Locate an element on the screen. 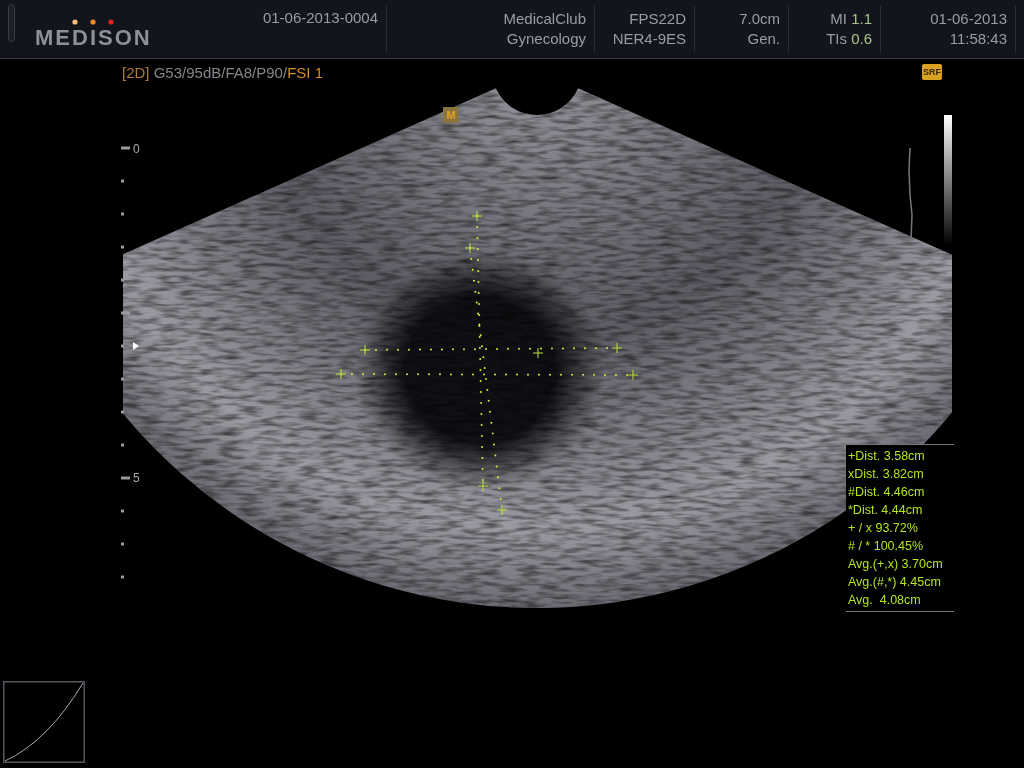  measurement-result: Avg. 4.08cm is located at coordinates (884, 600).